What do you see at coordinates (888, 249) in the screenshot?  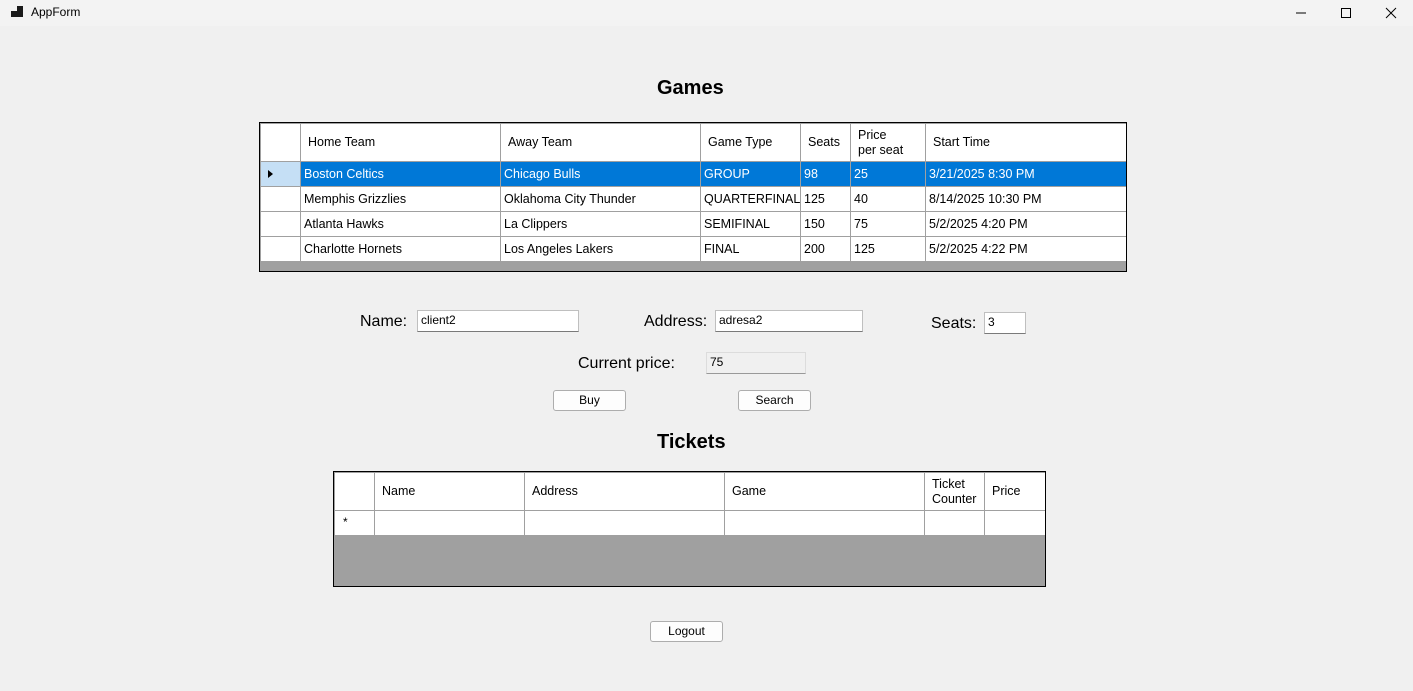 I see `cell-price: 125` at bounding box center [888, 249].